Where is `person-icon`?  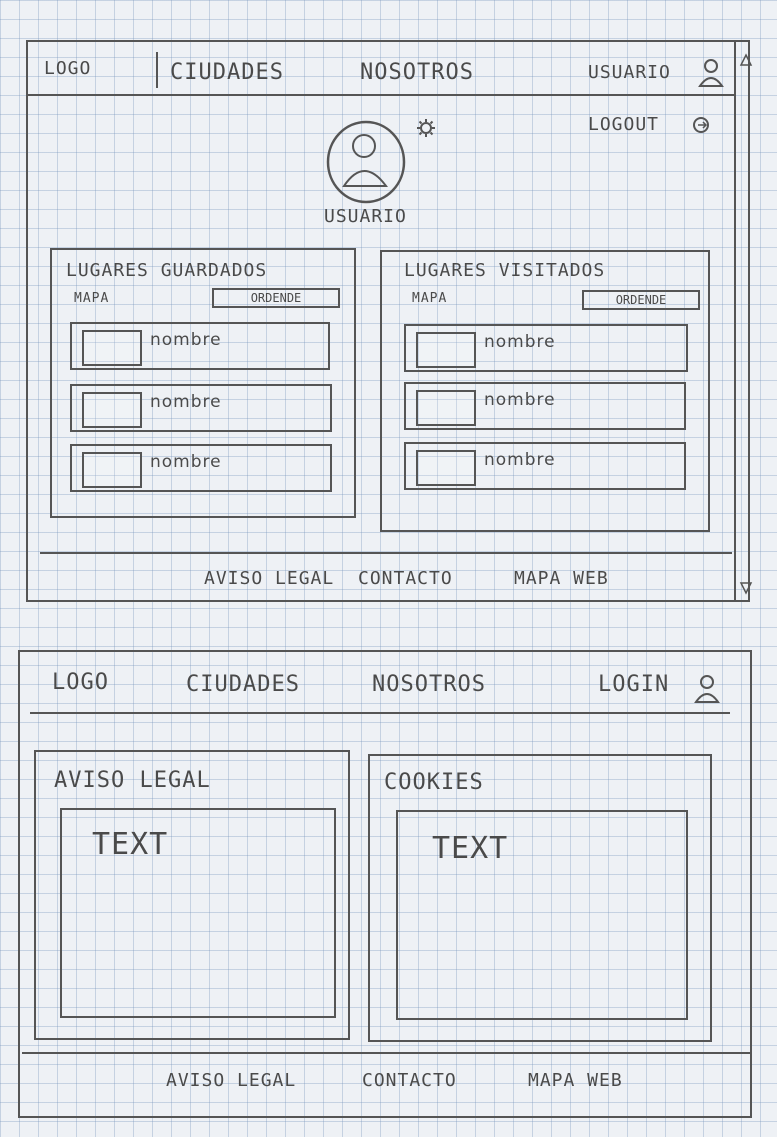
person-icon is located at coordinates (707, 689).